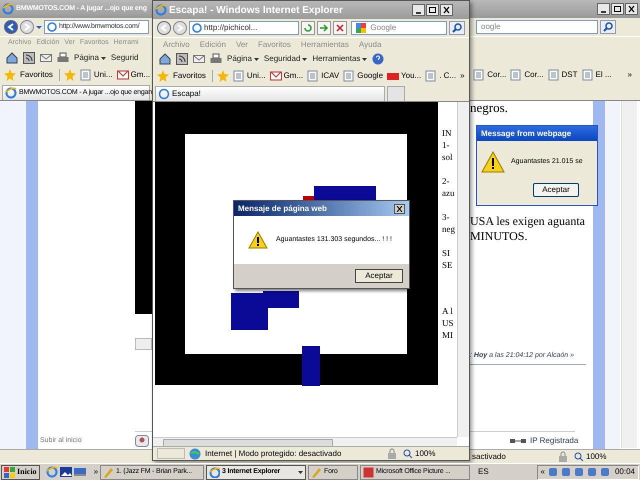  Describe the element at coordinates (483, 472) in the screenshot. I see `language-indicator: ES` at that location.